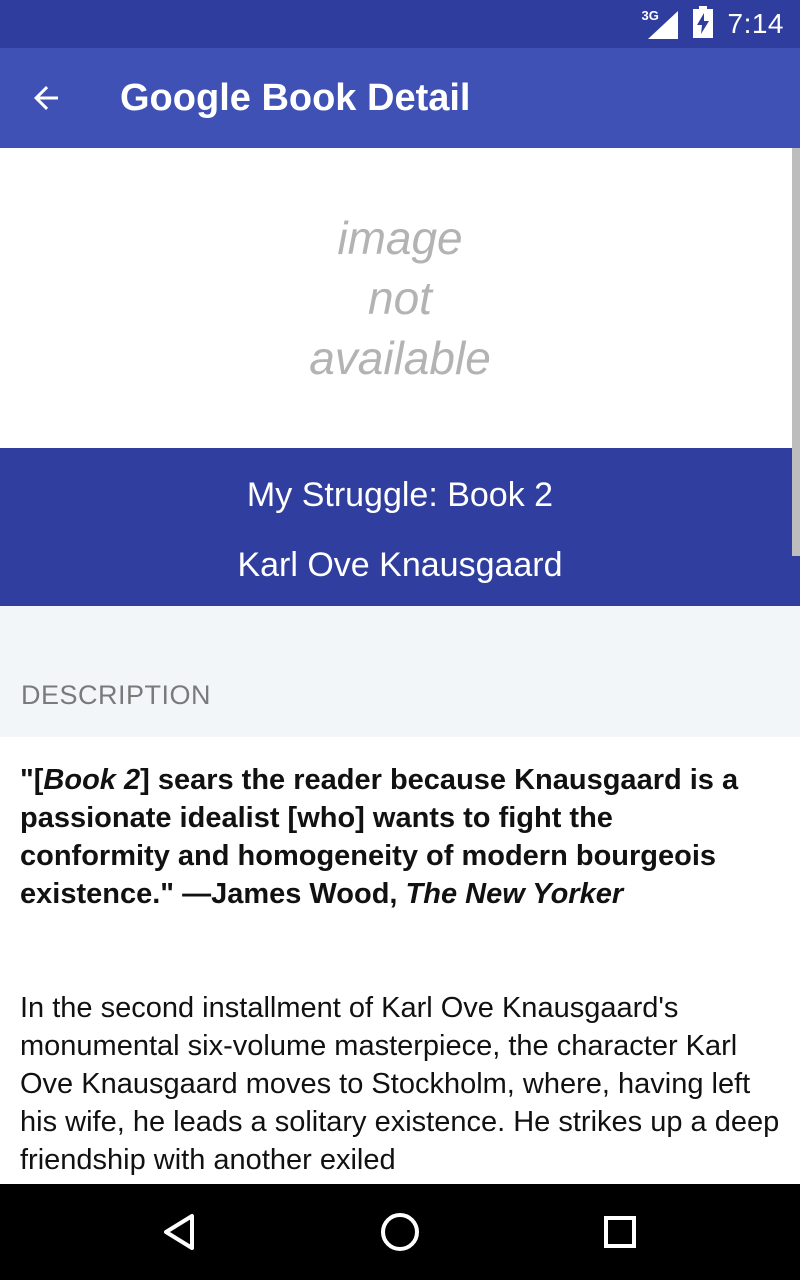  What do you see at coordinates (660, 24) in the screenshot?
I see `signal-icon: 3G` at bounding box center [660, 24].